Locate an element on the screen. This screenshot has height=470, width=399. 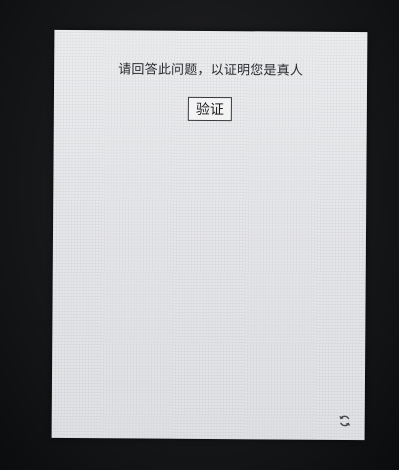
refresh-icon is located at coordinates (345, 420).